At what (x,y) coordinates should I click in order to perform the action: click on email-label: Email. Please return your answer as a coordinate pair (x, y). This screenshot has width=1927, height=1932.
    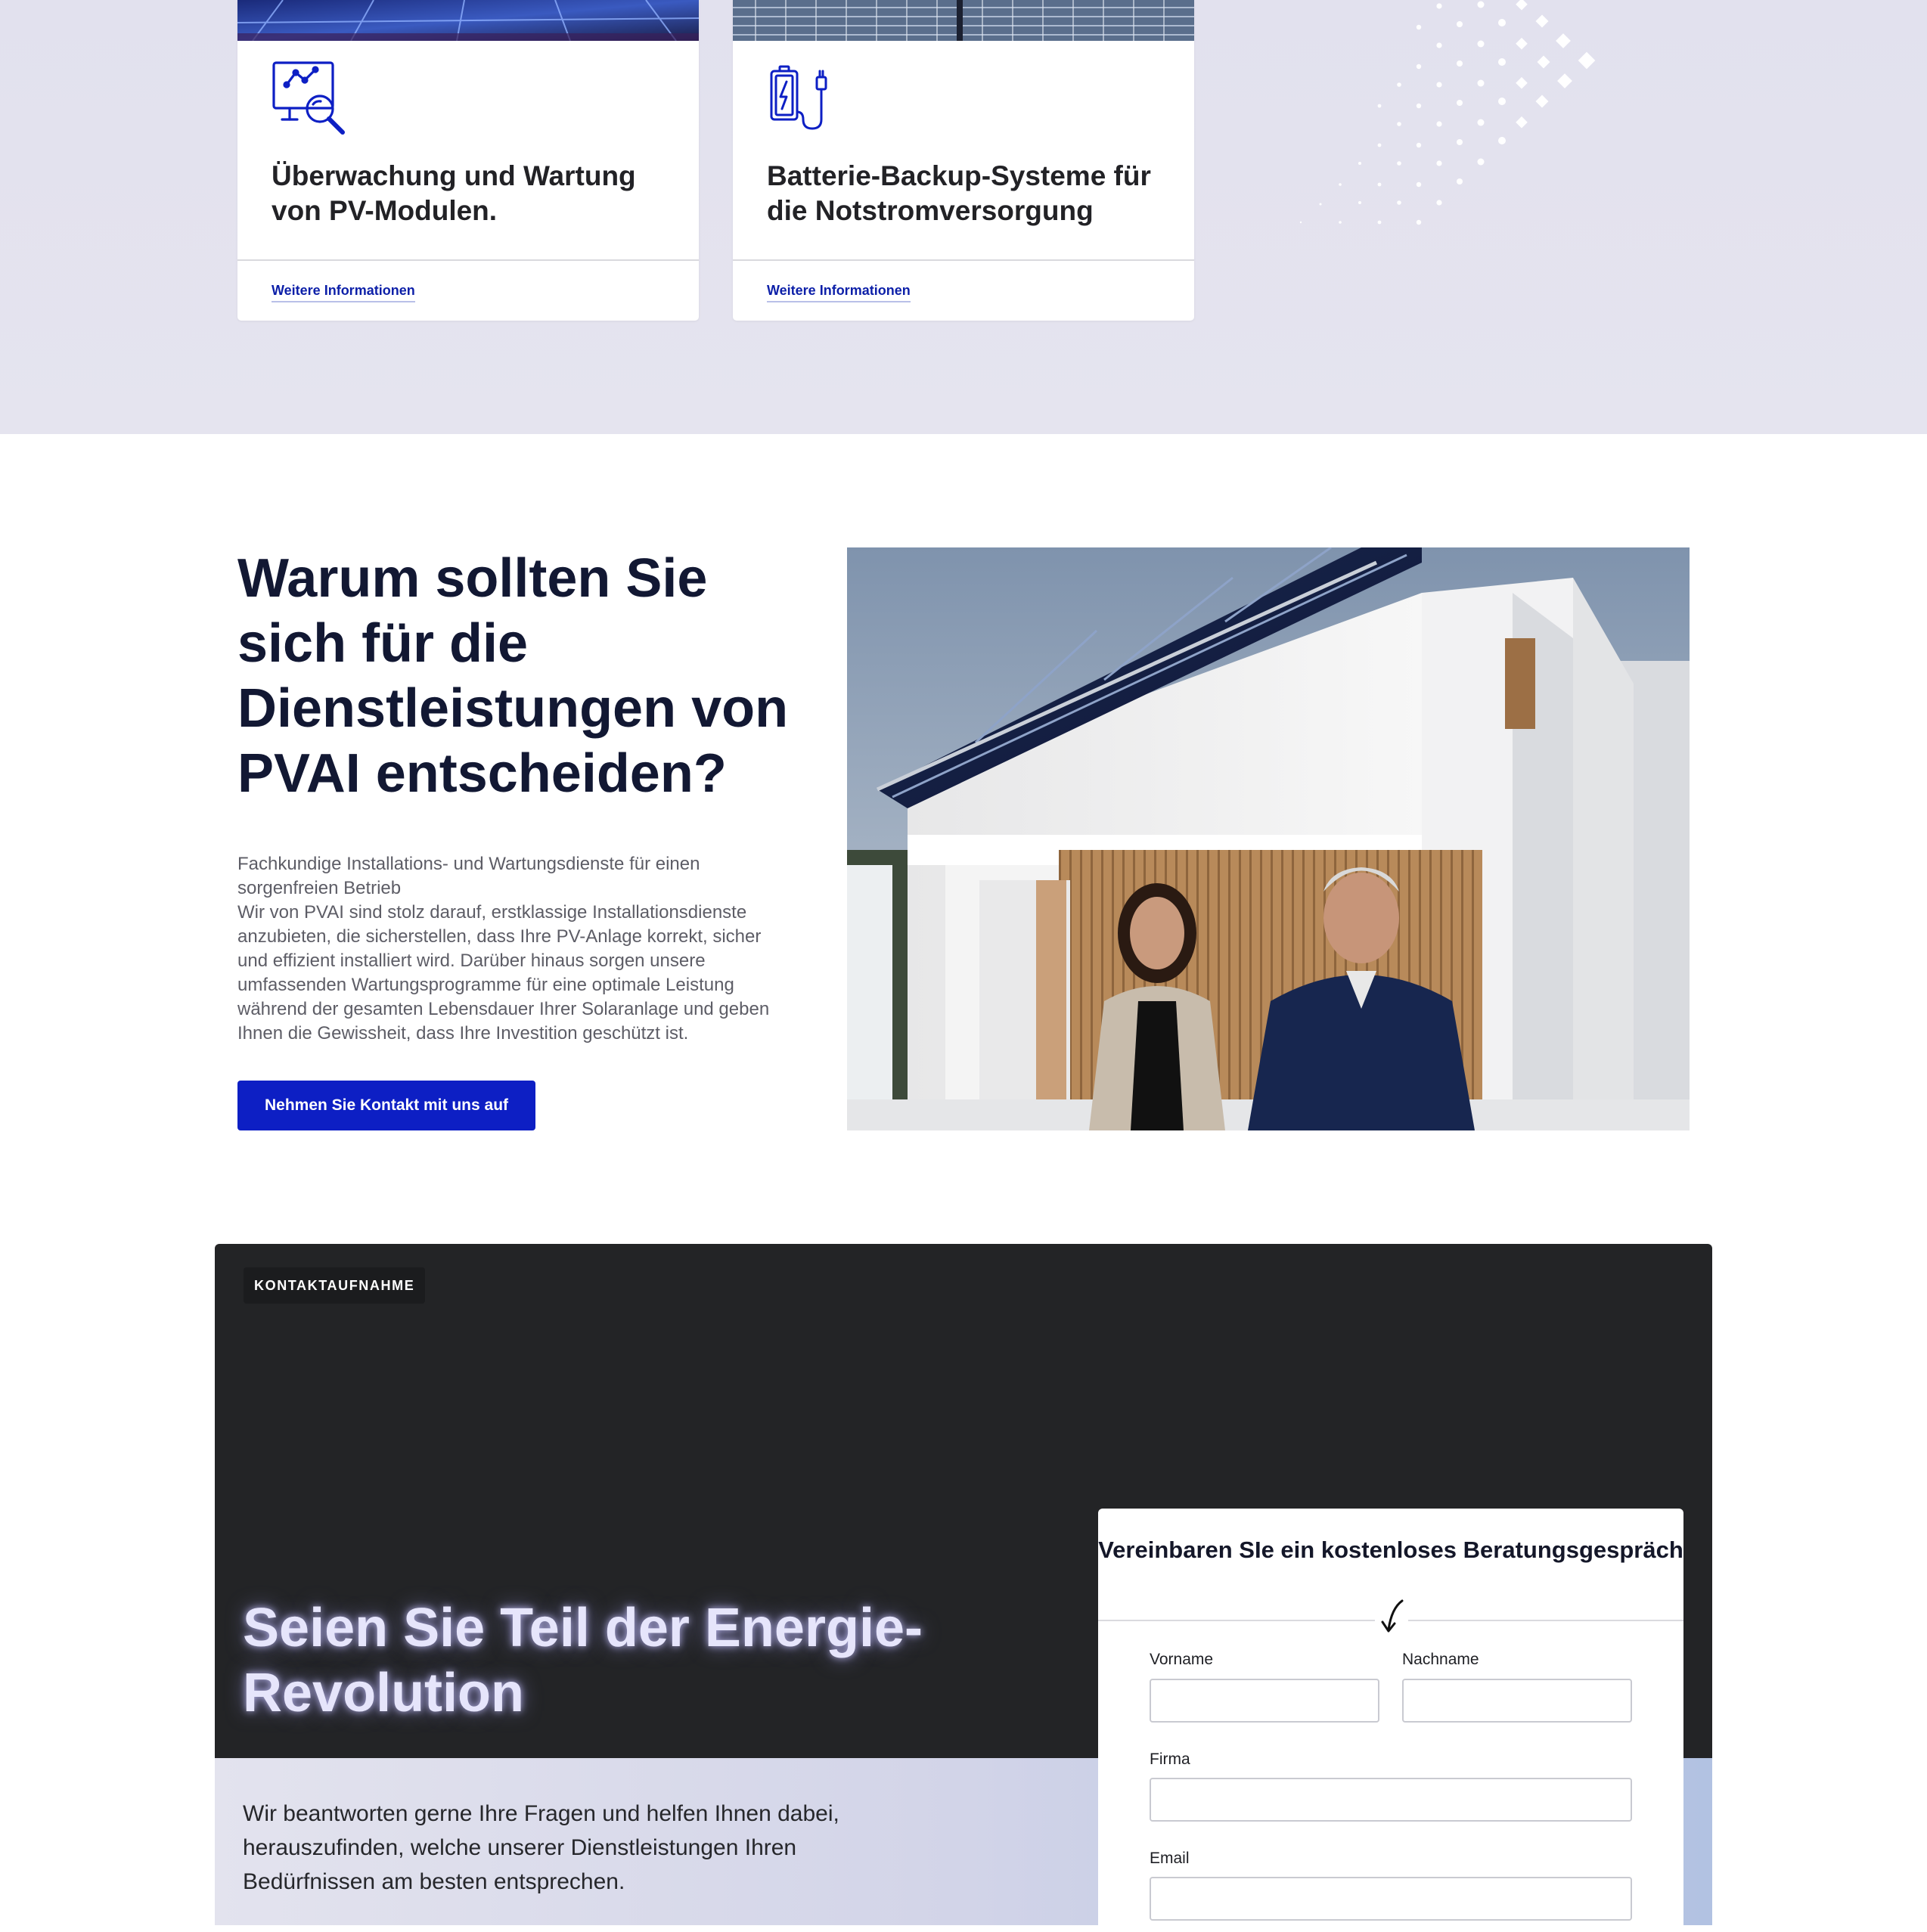
    Looking at the image, I should click on (1170, 1859).